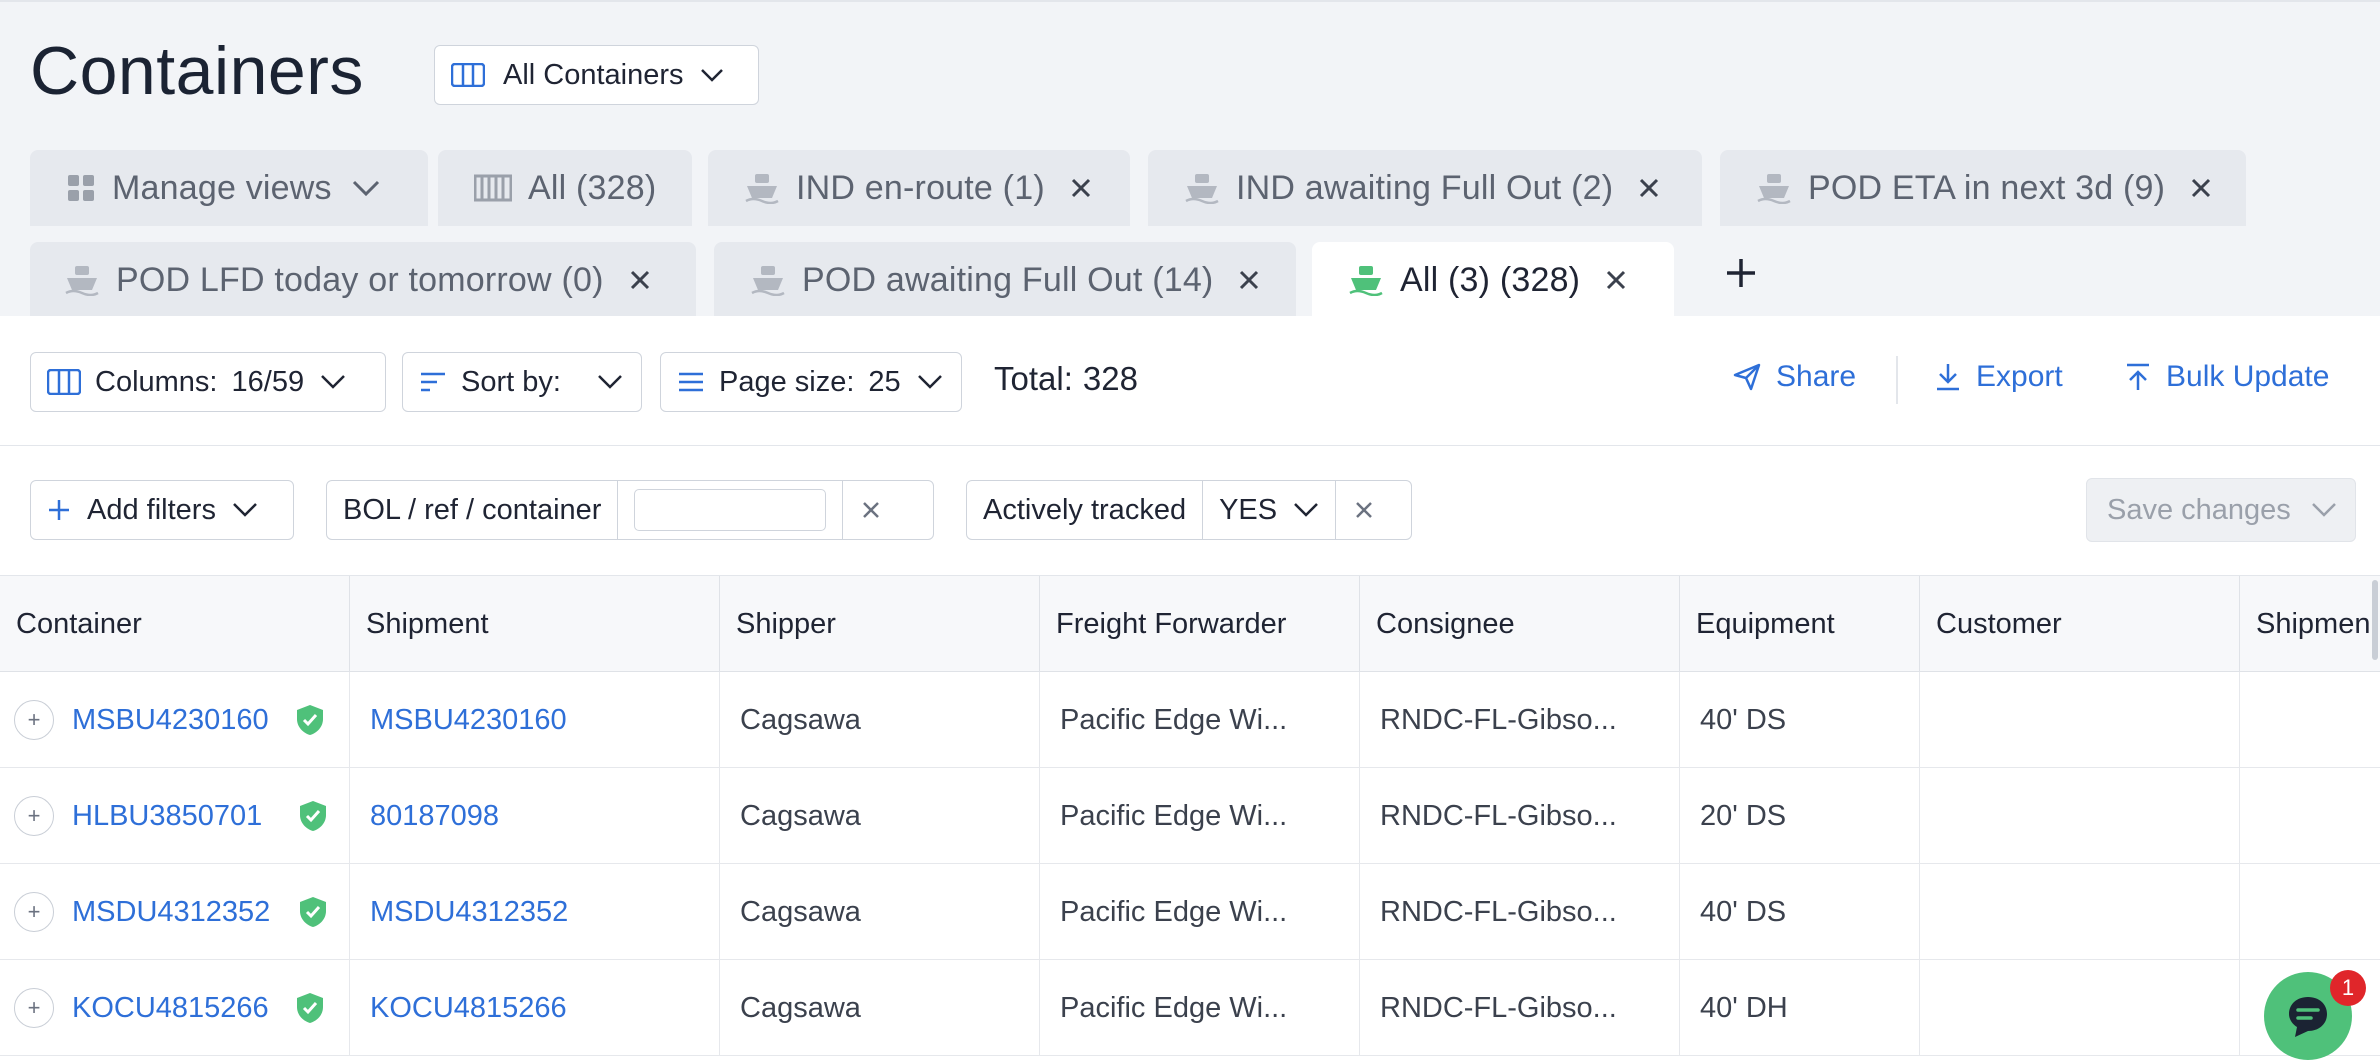  I want to click on list-icon, so click(691, 382).